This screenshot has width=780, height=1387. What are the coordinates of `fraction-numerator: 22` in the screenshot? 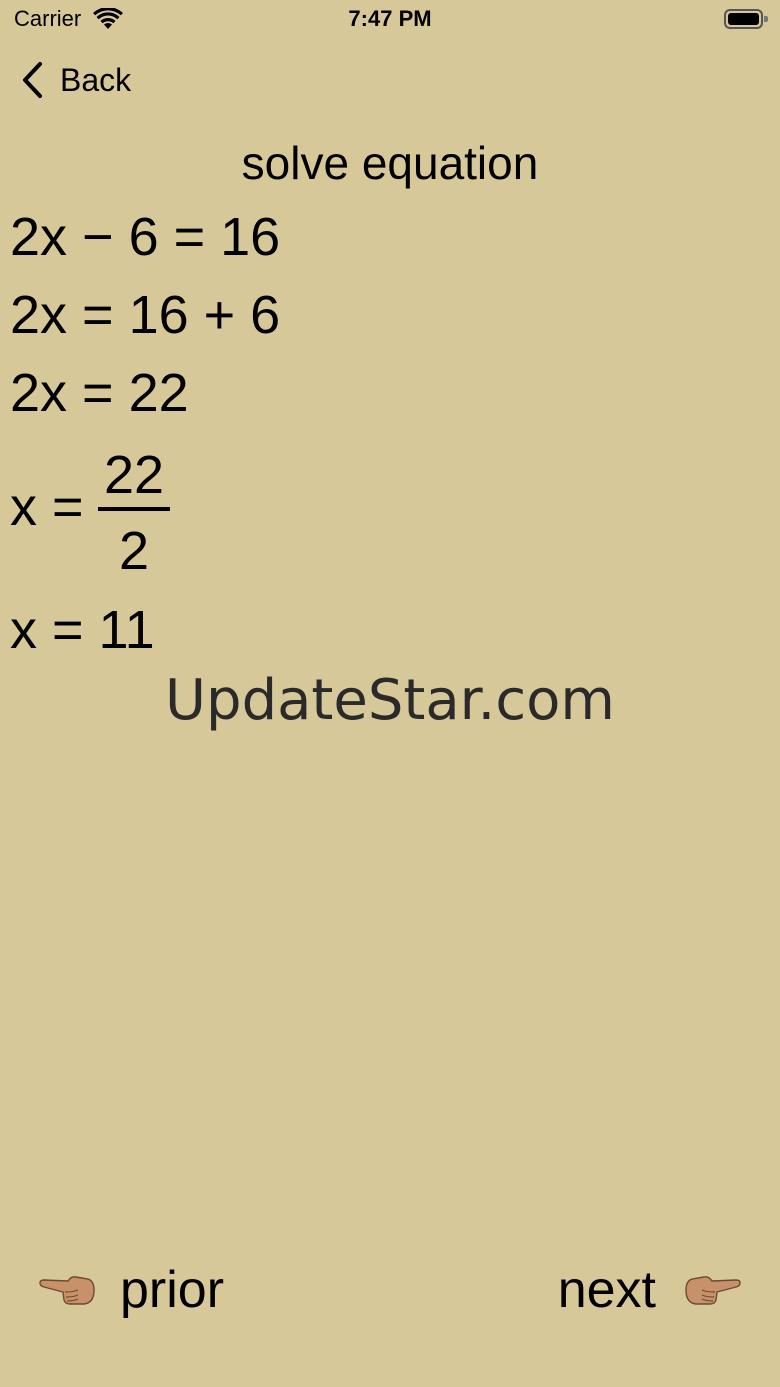 It's located at (134, 475).